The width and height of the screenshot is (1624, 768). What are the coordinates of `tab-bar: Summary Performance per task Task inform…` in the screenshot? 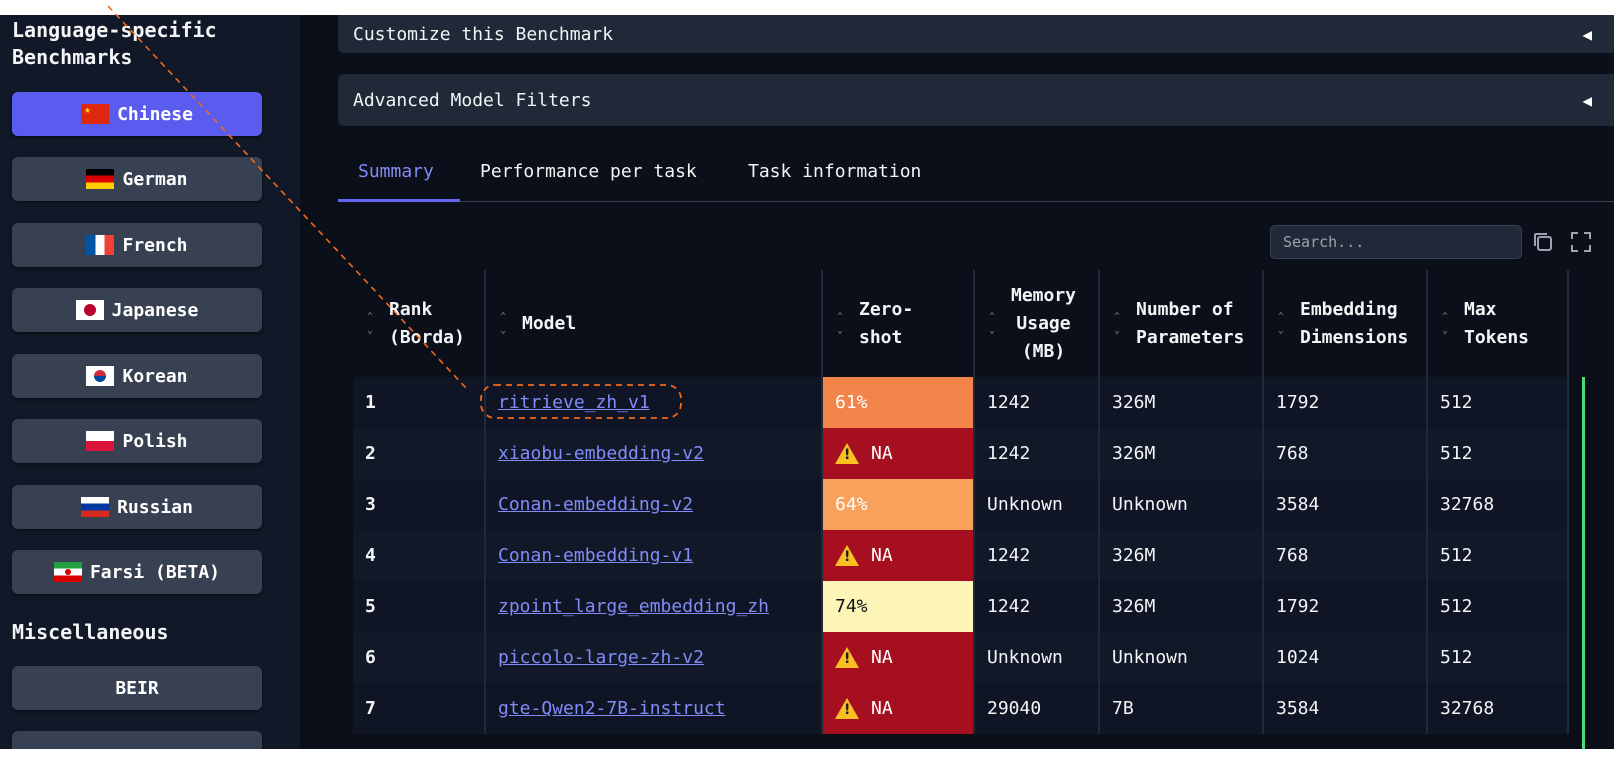 It's located at (976, 172).